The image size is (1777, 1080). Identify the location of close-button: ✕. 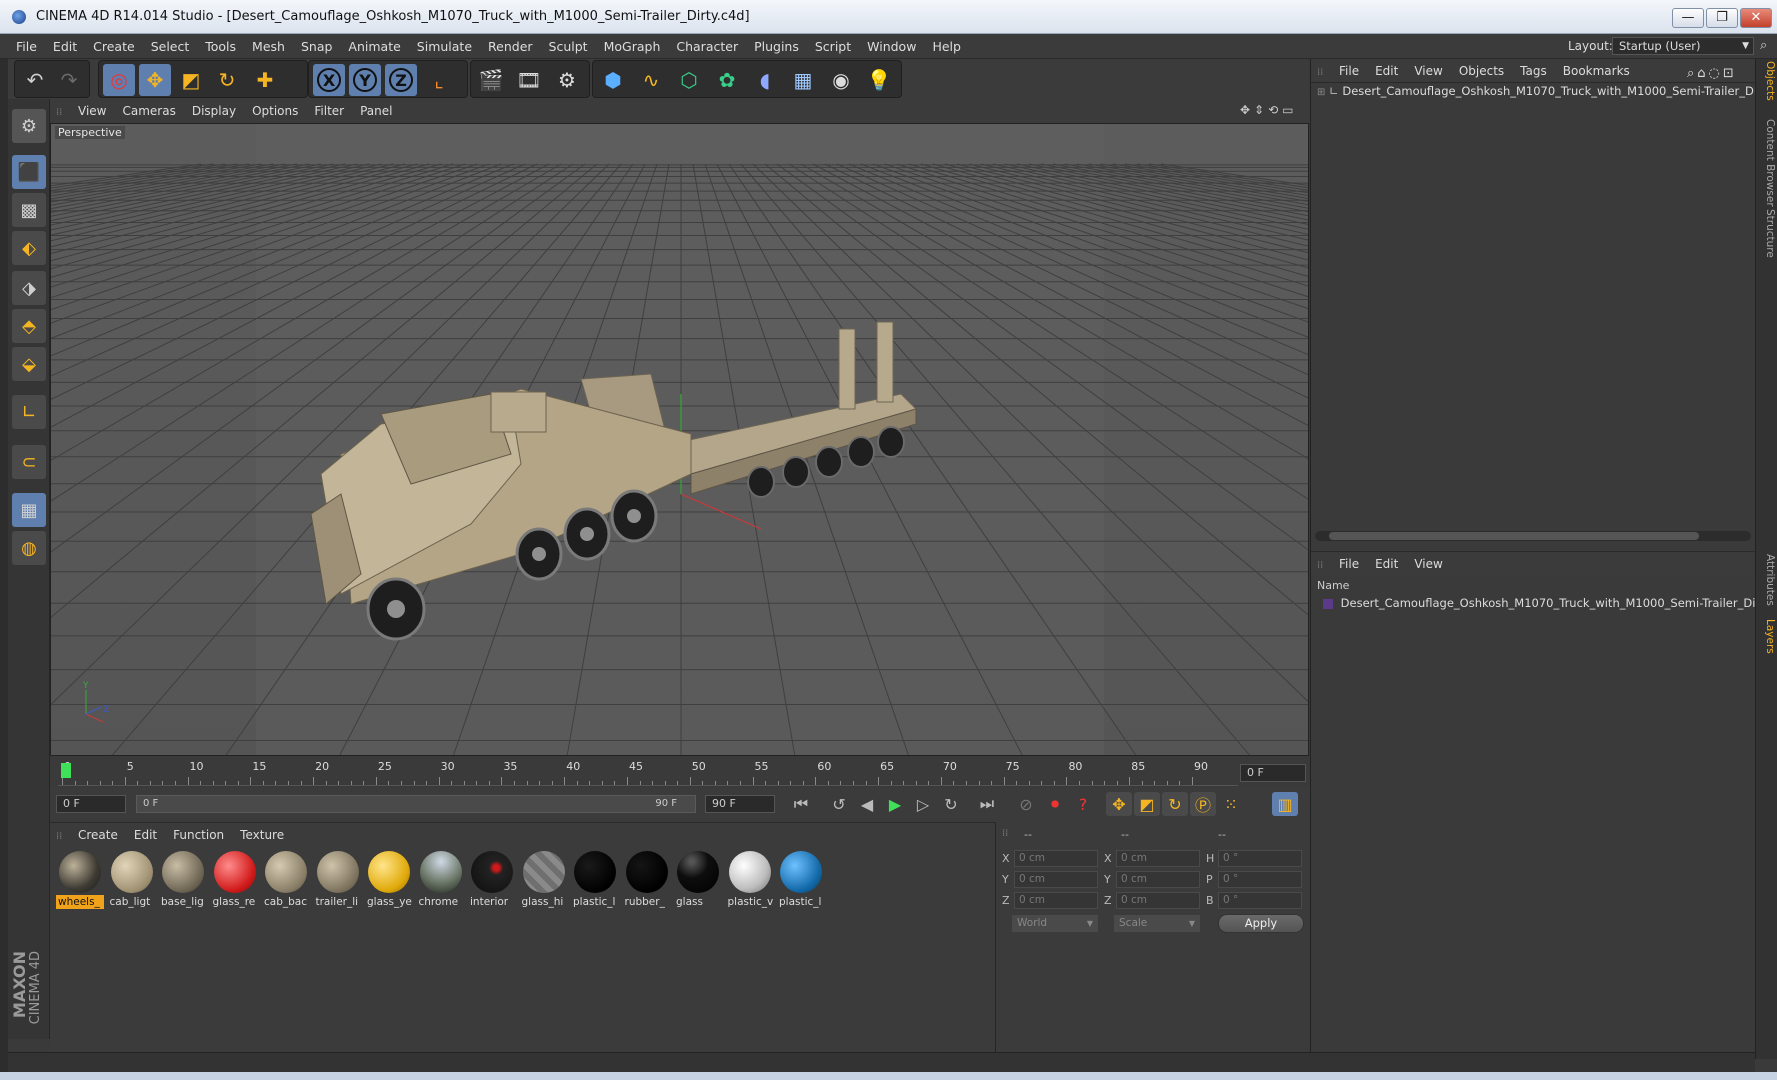
(1756, 18).